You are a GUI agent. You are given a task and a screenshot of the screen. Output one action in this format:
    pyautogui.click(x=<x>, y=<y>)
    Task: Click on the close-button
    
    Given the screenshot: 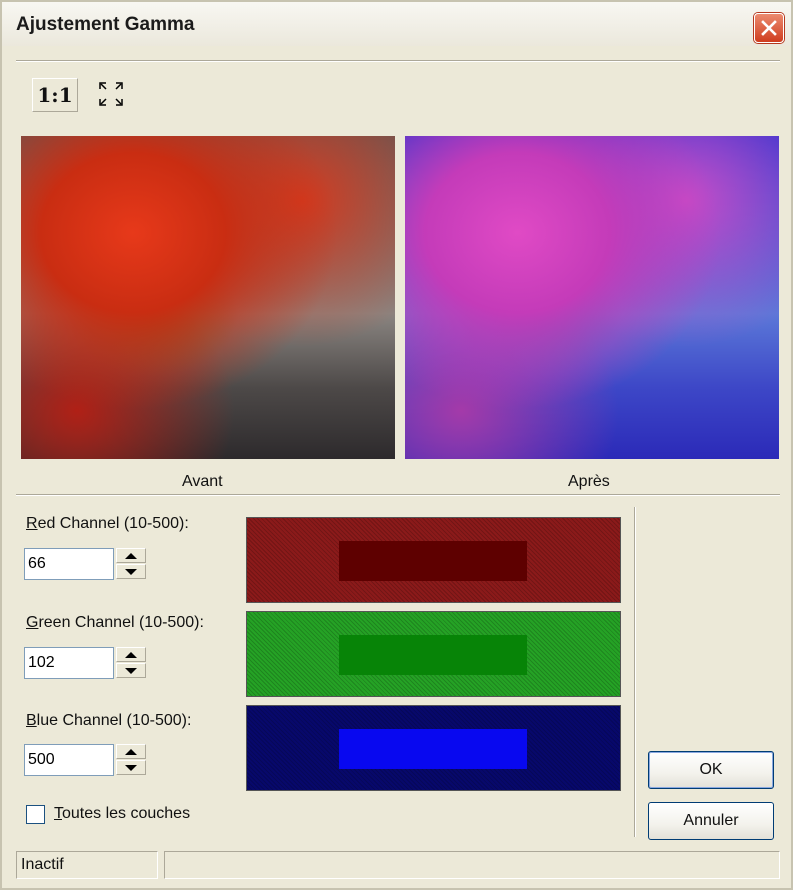 What is the action you would take?
    pyautogui.click(x=769, y=28)
    